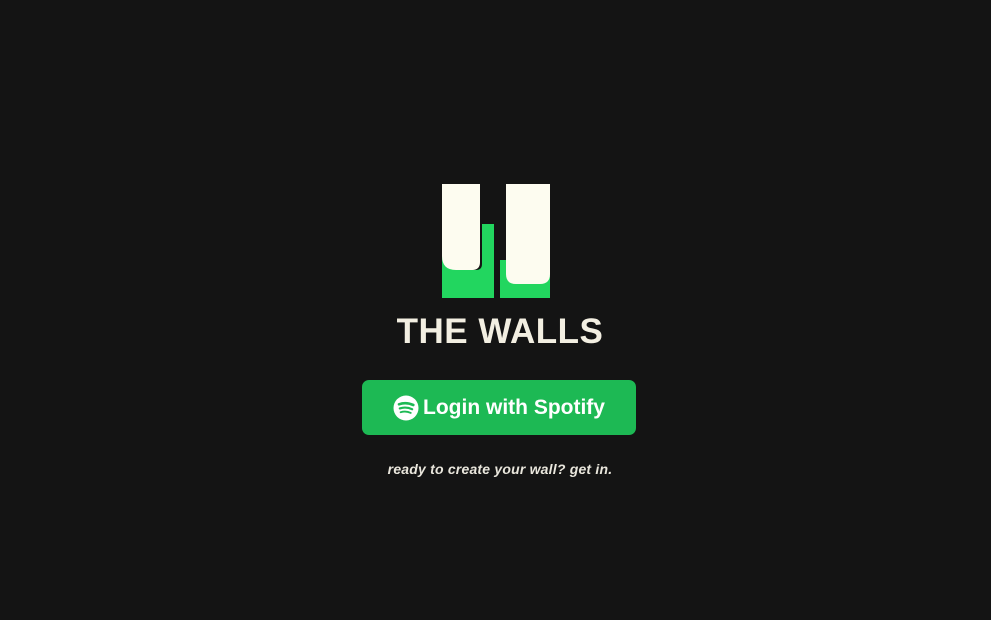 The image size is (991, 620). What do you see at coordinates (461, 227) in the screenshot?
I see `logo-panel-left` at bounding box center [461, 227].